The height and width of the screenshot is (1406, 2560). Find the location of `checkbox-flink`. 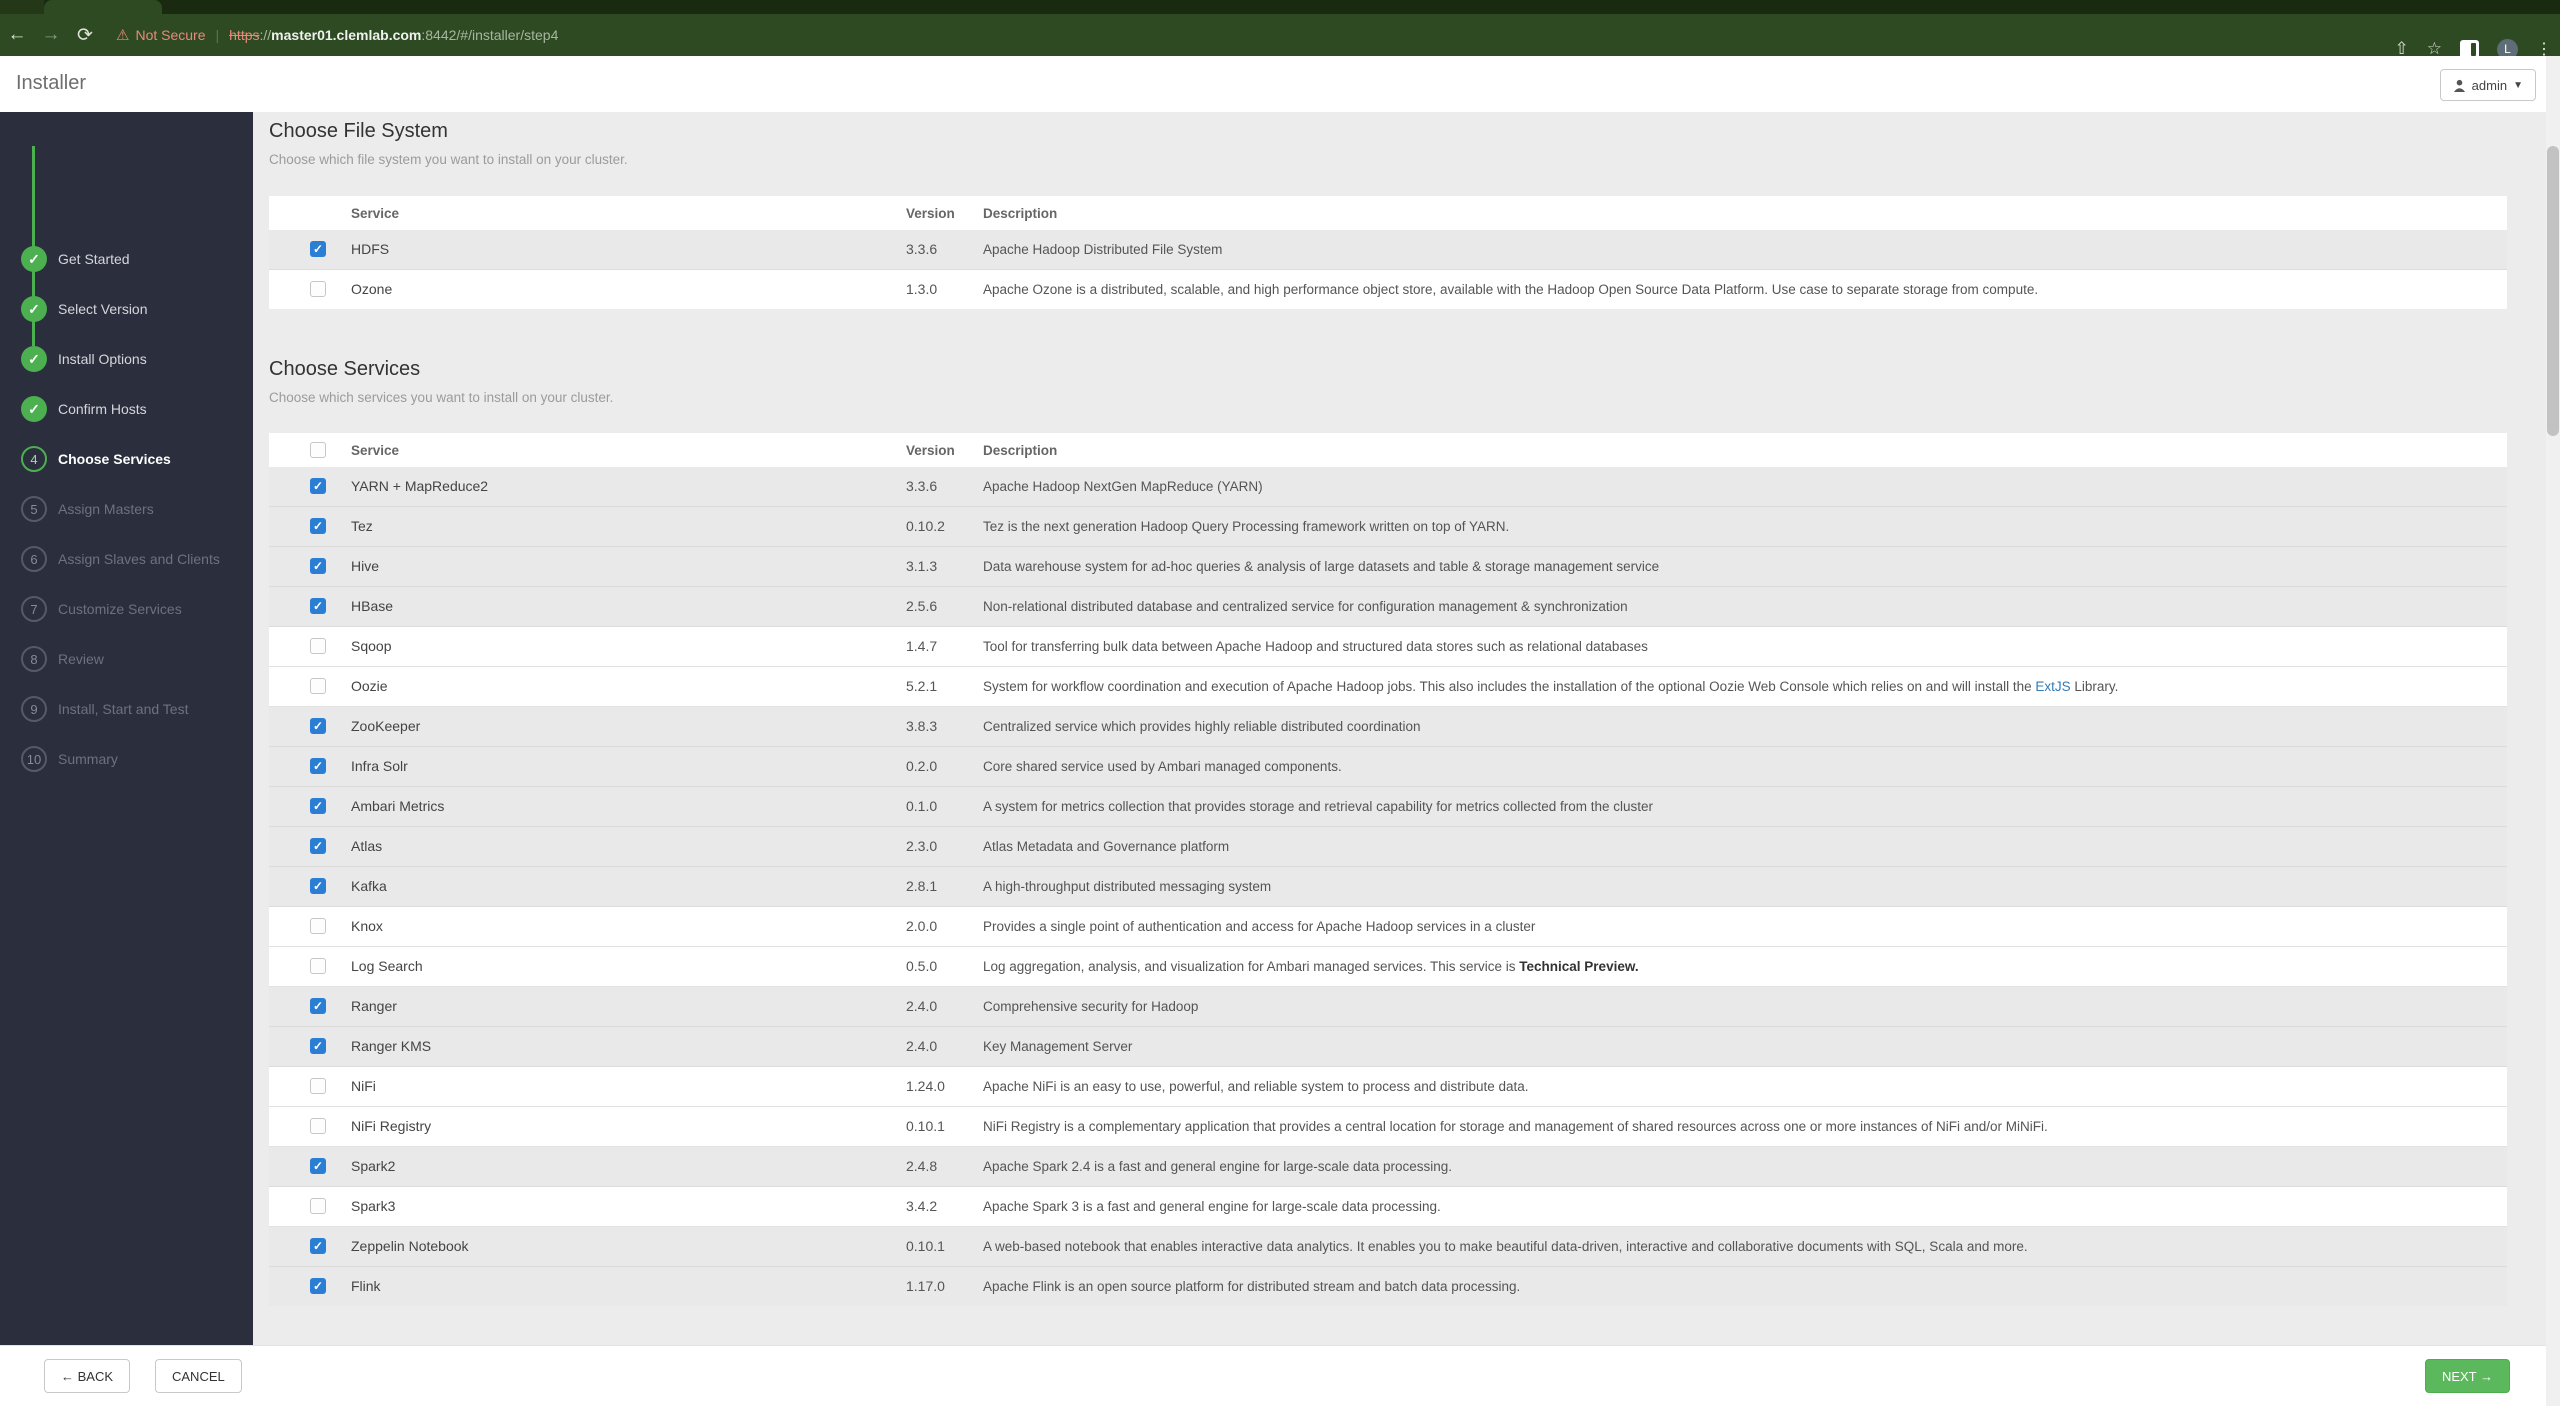

checkbox-flink is located at coordinates (318, 1286).